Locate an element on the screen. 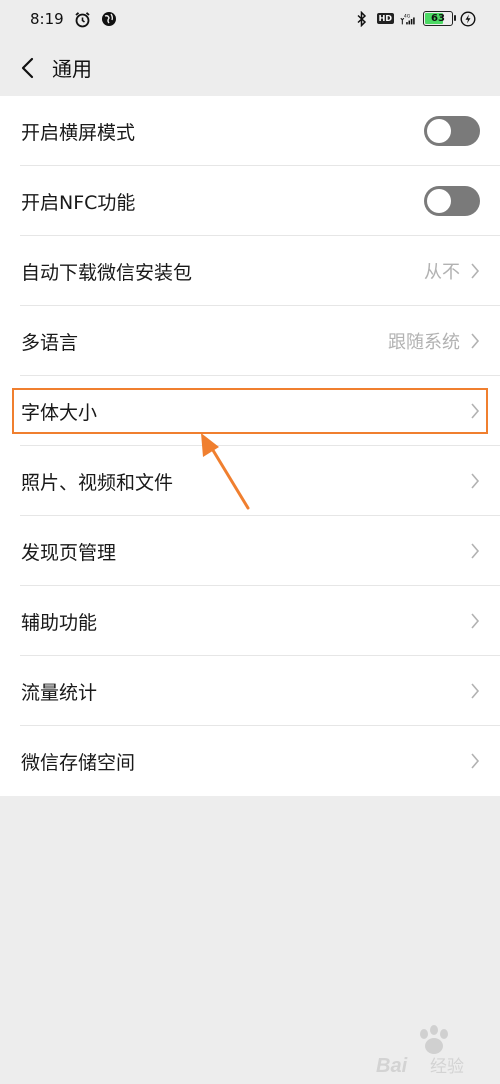 The width and height of the screenshot is (500, 1084). status-bar: 8:19 HD 4G 63 is located at coordinates (250, 20).